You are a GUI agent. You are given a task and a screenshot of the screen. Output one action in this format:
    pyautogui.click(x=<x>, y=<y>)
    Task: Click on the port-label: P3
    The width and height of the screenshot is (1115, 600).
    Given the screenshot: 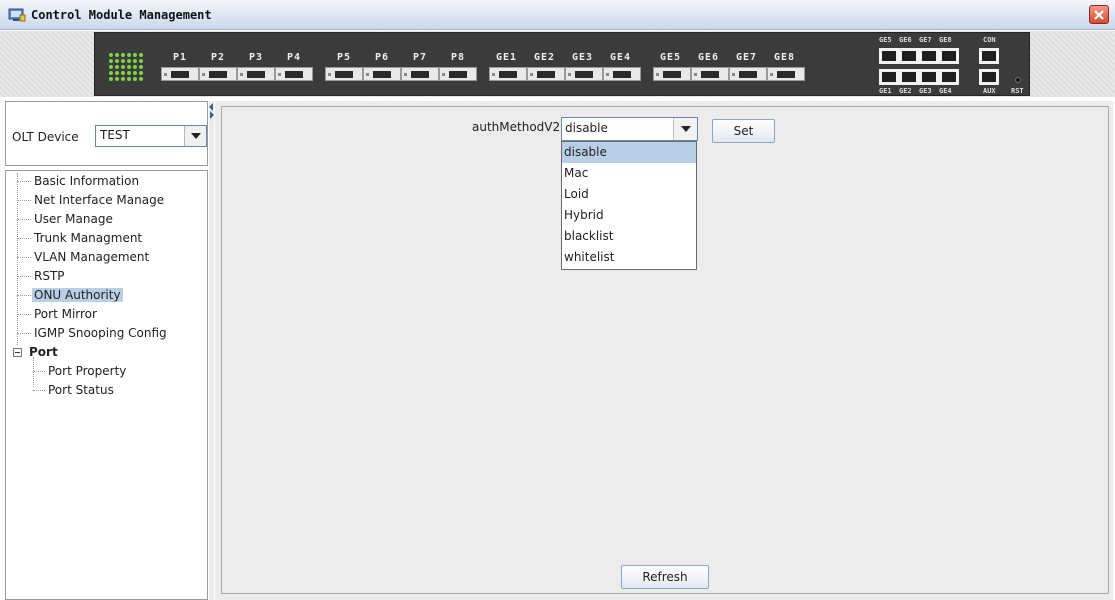 What is the action you would take?
    pyautogui.click(x=256, y=57)
    